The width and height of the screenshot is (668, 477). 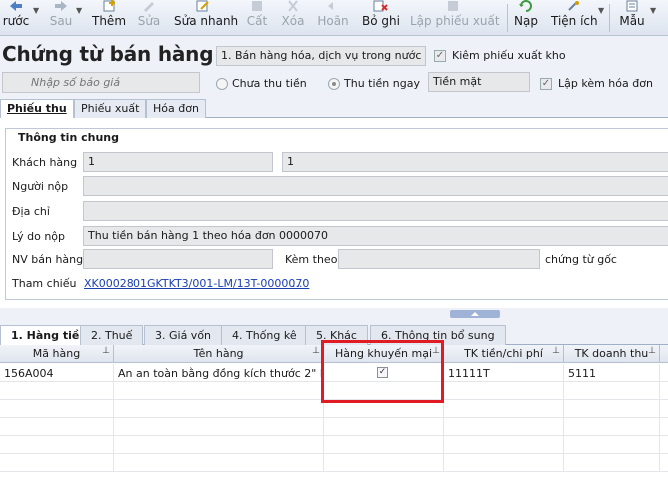 I want to click on pay-now-radio, so click(x=334, y=84).